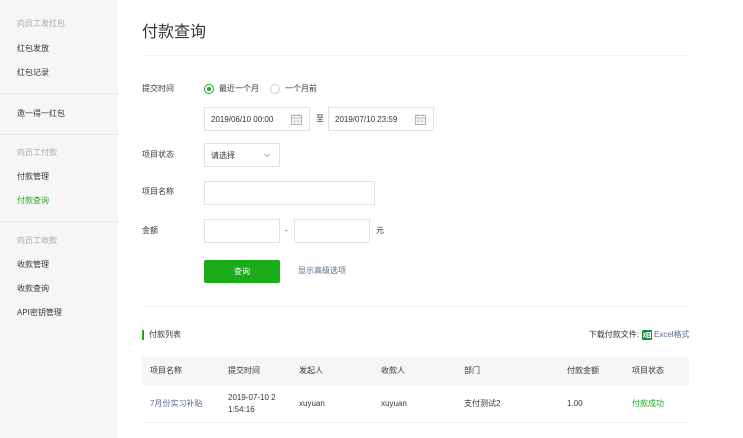 This screenshot has height=438, width=743. What do you see at coordinates (33, 73) in the screenshot?
I see `sidebar-item-red-packet-records: 红包记录` at bounding box center [33, 73].